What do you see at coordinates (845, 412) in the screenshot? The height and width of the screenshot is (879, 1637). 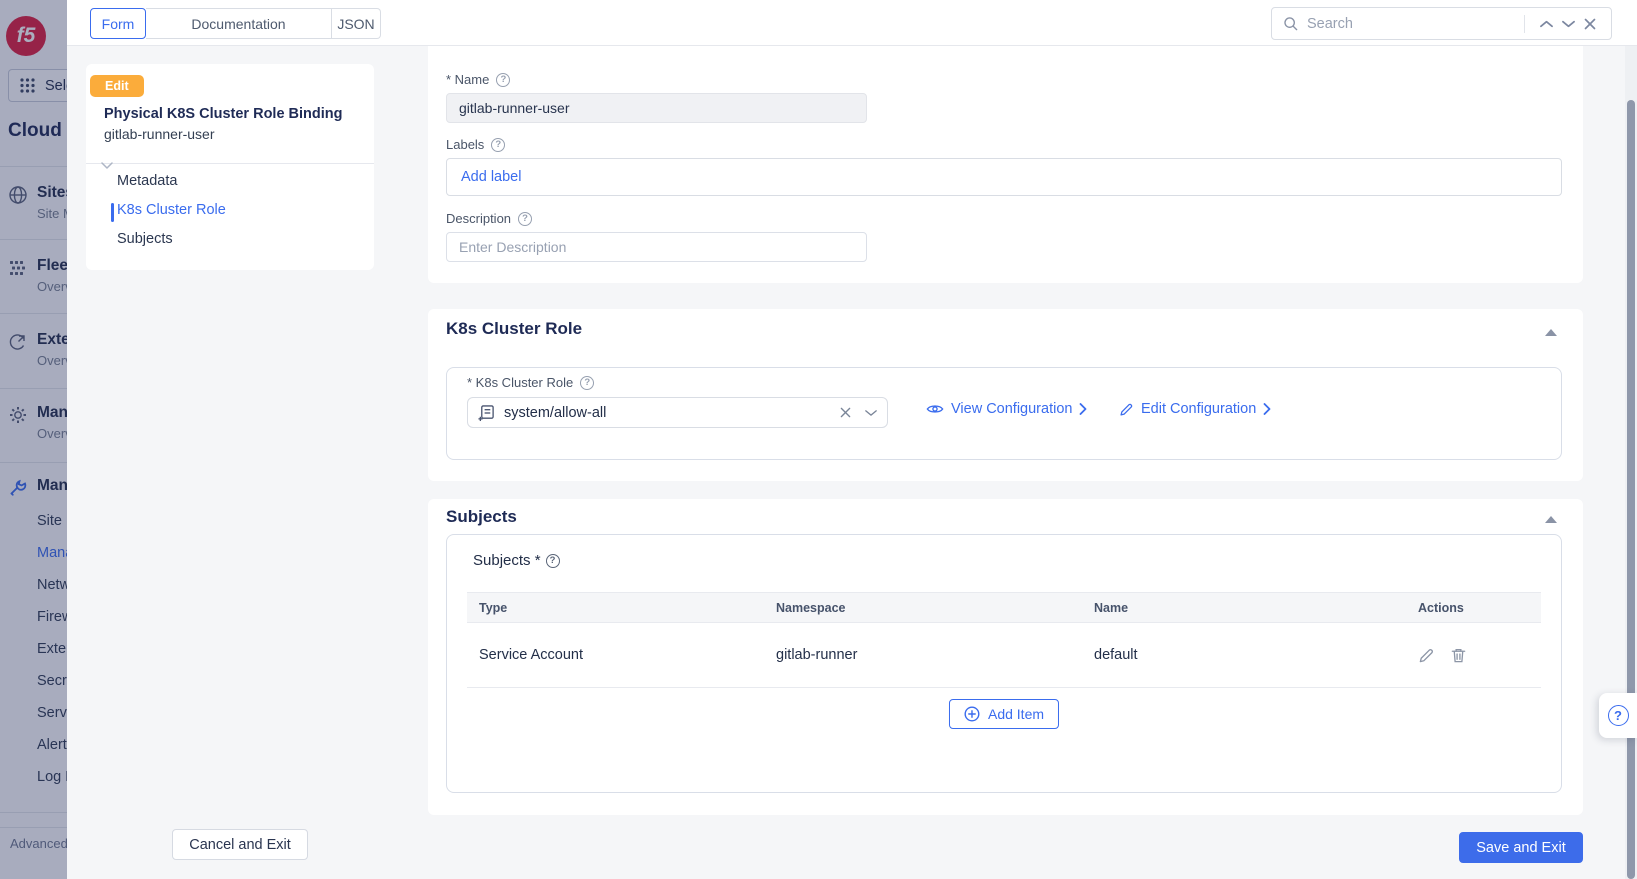 I see `clear-selection-icon` at bounding box center [845, 412].